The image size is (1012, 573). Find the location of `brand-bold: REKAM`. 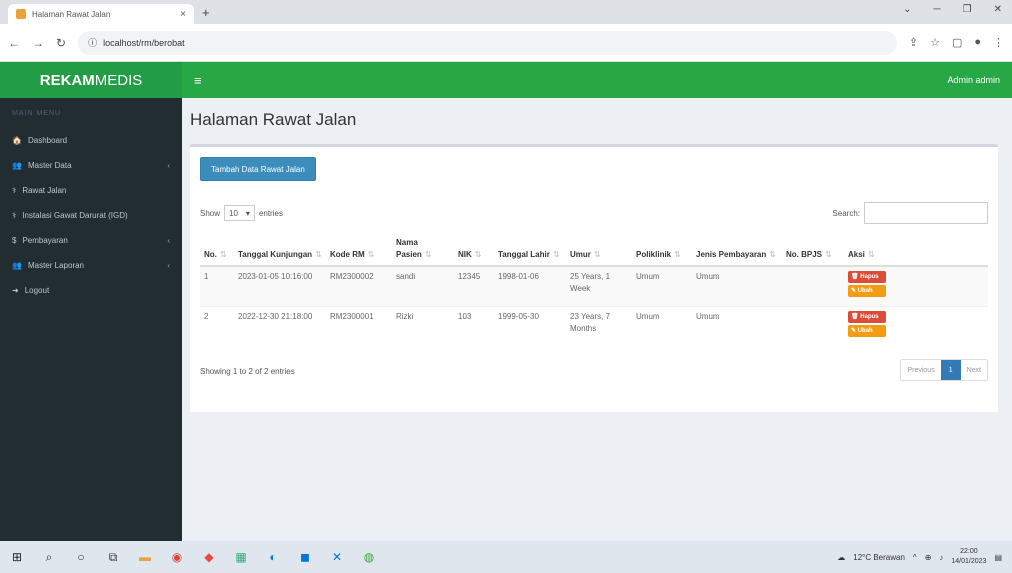

brand-bold: REKAM is located at coordinates (67, 80).